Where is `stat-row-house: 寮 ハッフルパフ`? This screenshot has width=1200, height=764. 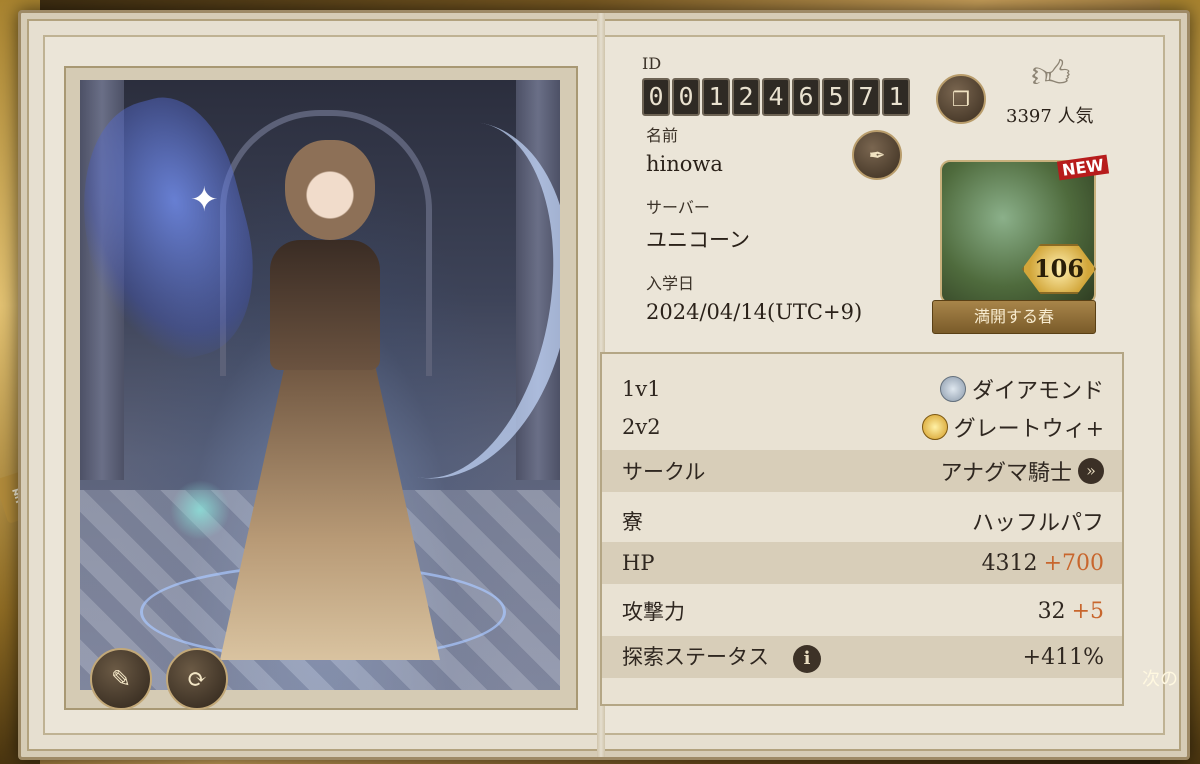
stat-row-house: 寮 ハッフルパフ is located at coordinates (862, 521).